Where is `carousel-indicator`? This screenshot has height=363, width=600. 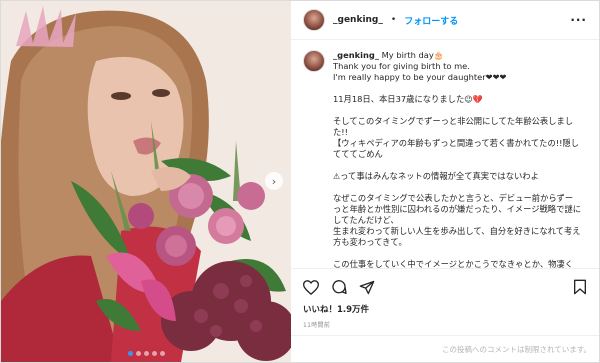
carousel-indicator is located at coordinates (146, 353).